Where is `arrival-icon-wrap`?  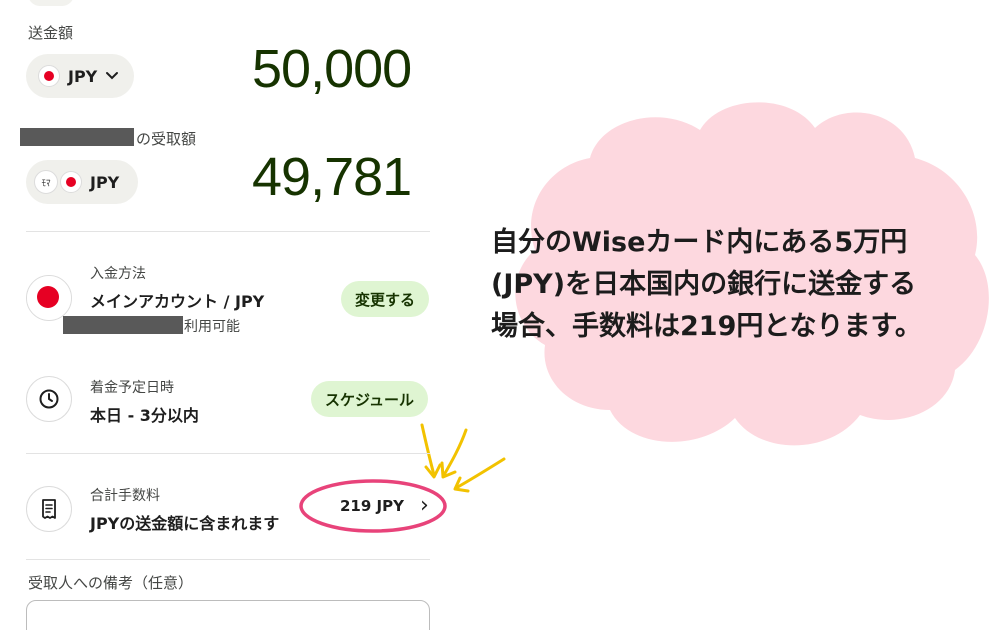
arrival-icon-wrap is located at coordinates (49, 399).